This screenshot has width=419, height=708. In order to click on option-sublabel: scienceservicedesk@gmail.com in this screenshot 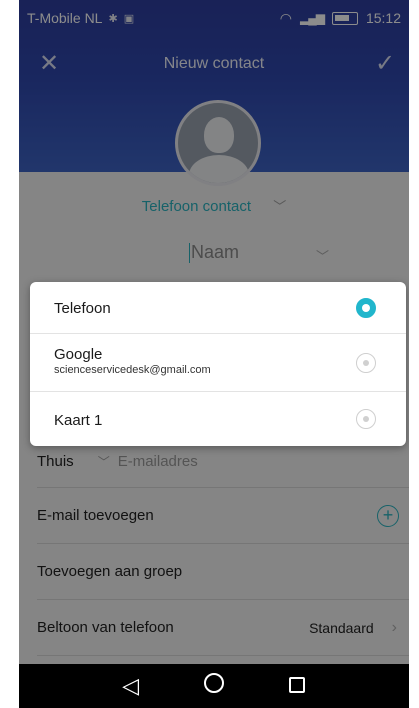, I will do `click(132, 370)`.